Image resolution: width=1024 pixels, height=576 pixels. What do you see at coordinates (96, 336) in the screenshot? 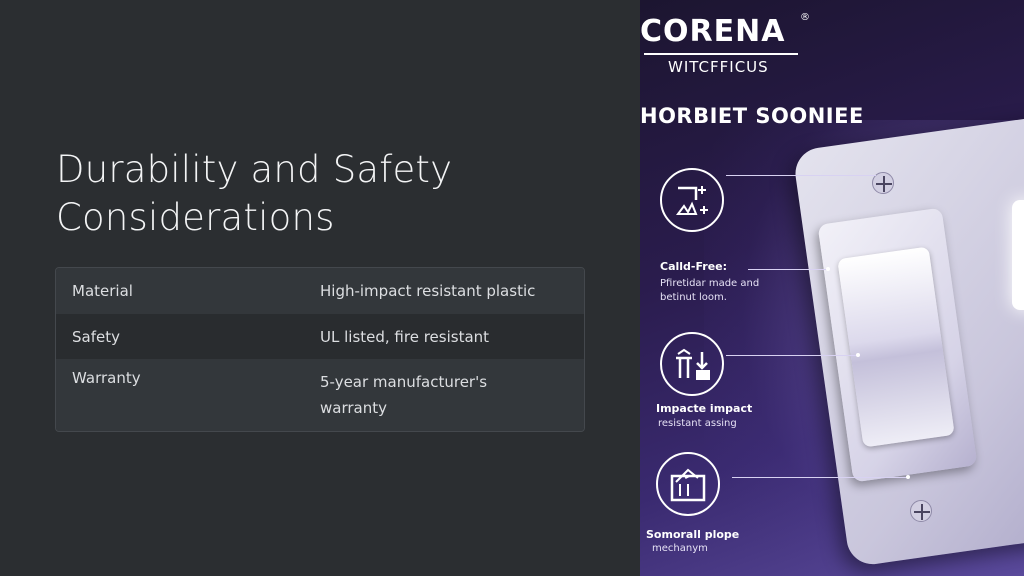
I see `row-label: Safety` at bounding box center [96, 336].